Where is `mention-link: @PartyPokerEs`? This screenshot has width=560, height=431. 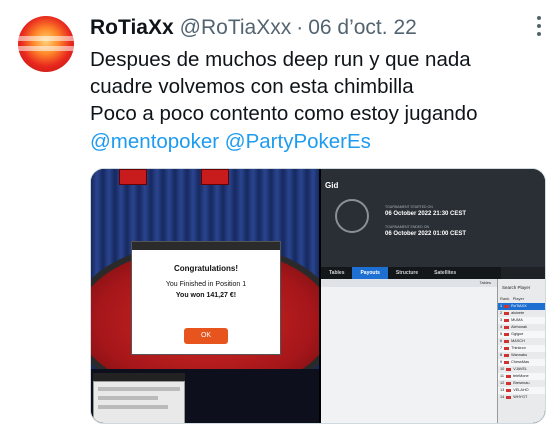
mention-link: @PartyPokerEs is located at coordinates (298, 141).